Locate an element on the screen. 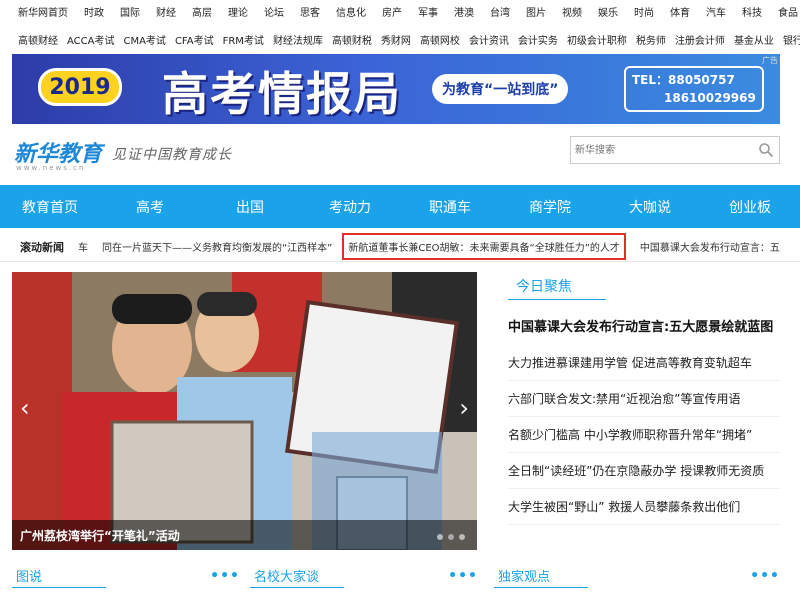 Image resolution: width=800 pixels, height=597 pixels. slider-caption: 广州荔枝湾举行“开笔礼”活动 is located at coordinates (244, 535).